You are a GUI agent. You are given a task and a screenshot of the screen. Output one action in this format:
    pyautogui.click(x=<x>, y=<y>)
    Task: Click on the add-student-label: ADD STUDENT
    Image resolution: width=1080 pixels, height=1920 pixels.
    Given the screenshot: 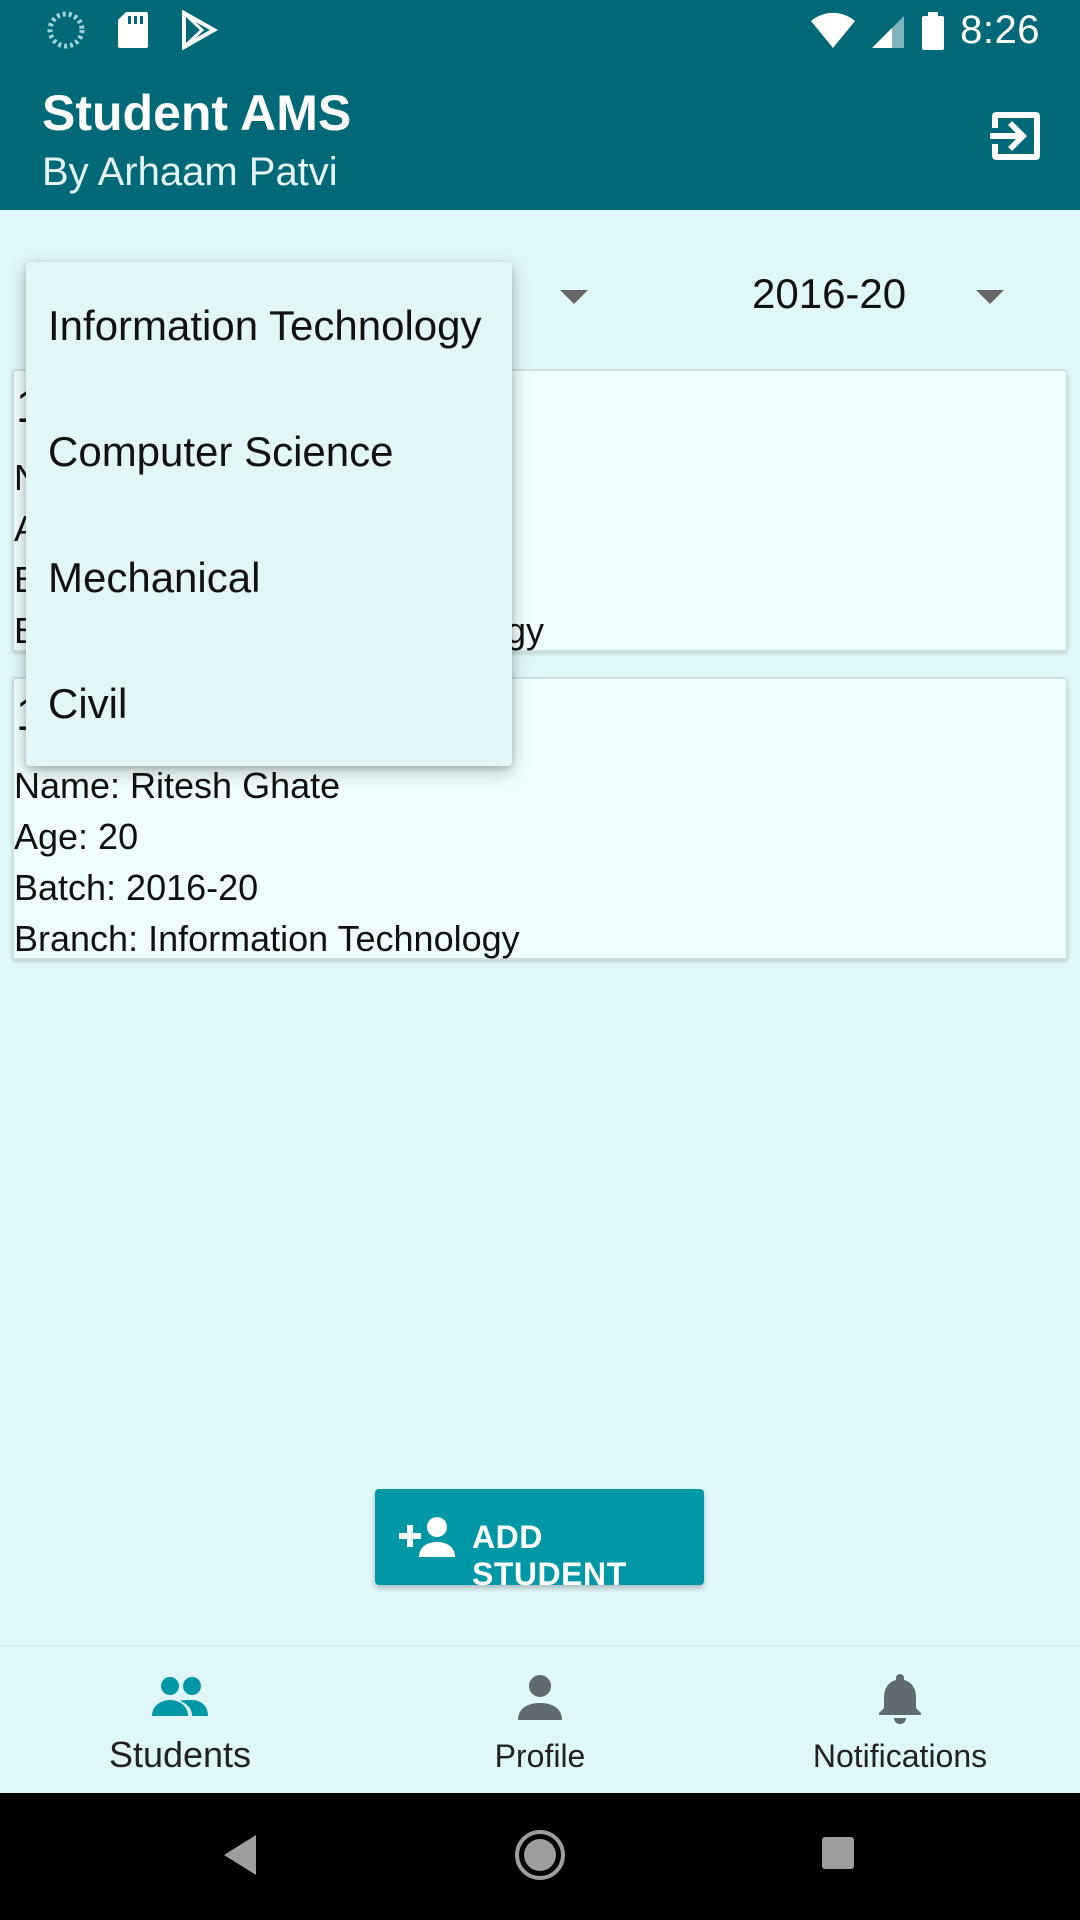 What is the action you would take?
    pyautogui.click(x=549, y=1555)
    